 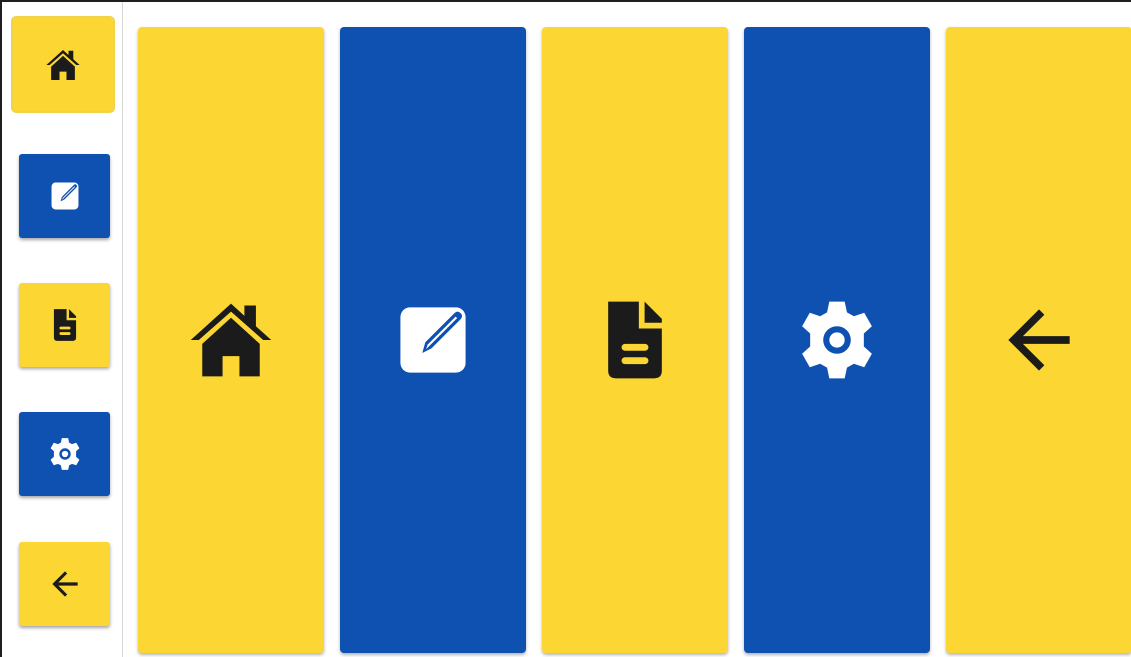 I want to click on sidebar-item-settings, so click(x=64, y=454).